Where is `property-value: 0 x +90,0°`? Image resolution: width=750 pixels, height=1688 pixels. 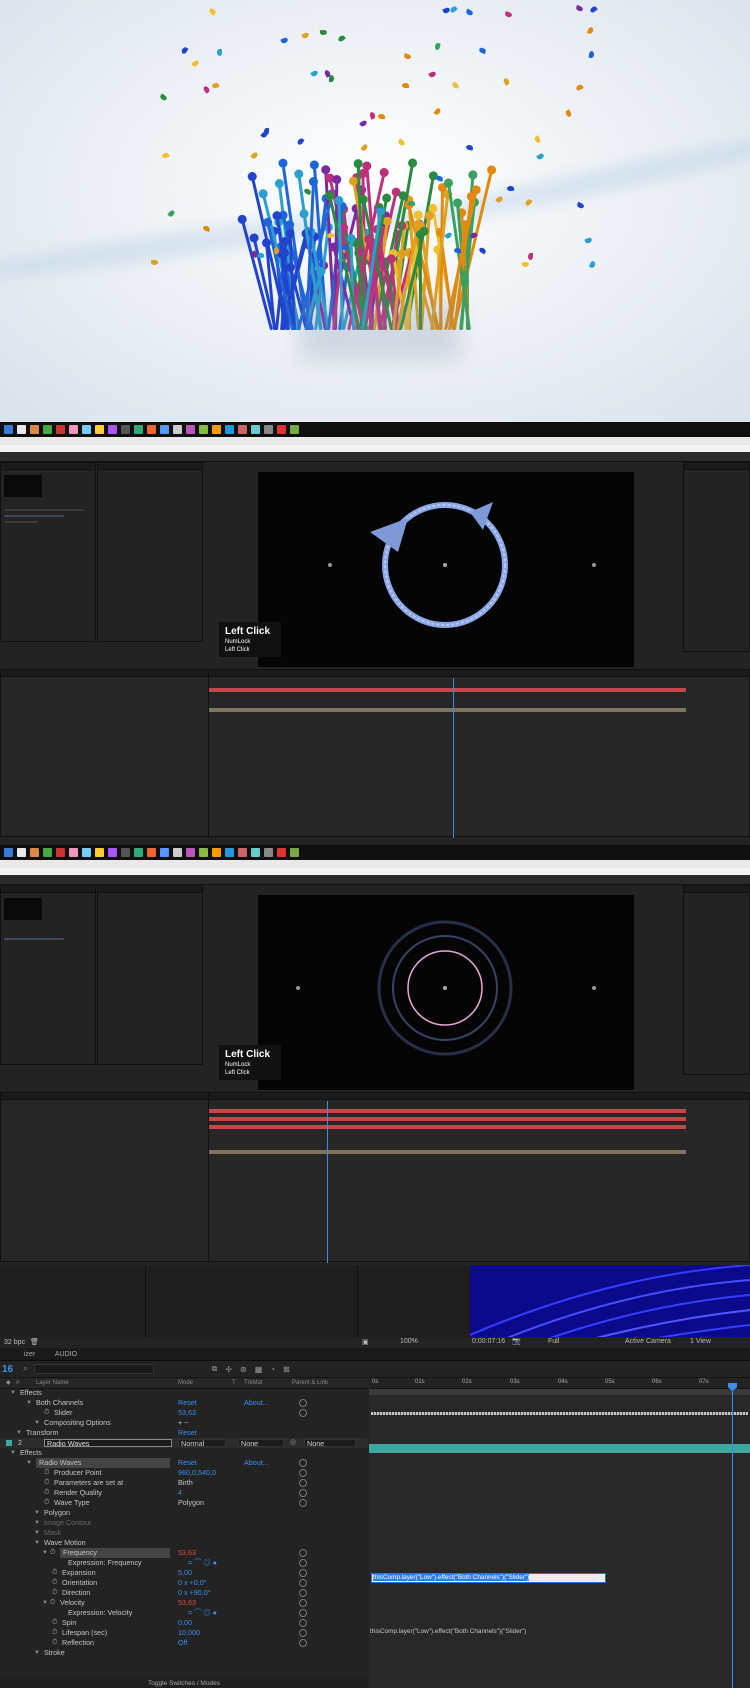
property-value: 0 x +90,0° is located at coordinates (194, 1593).